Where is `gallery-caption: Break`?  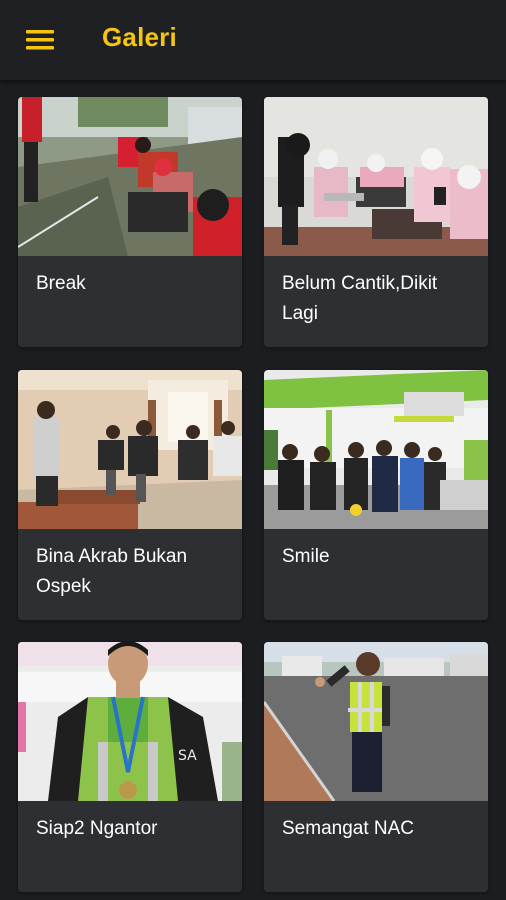 gallery-caption: Break is located at coordinates (61, 283).